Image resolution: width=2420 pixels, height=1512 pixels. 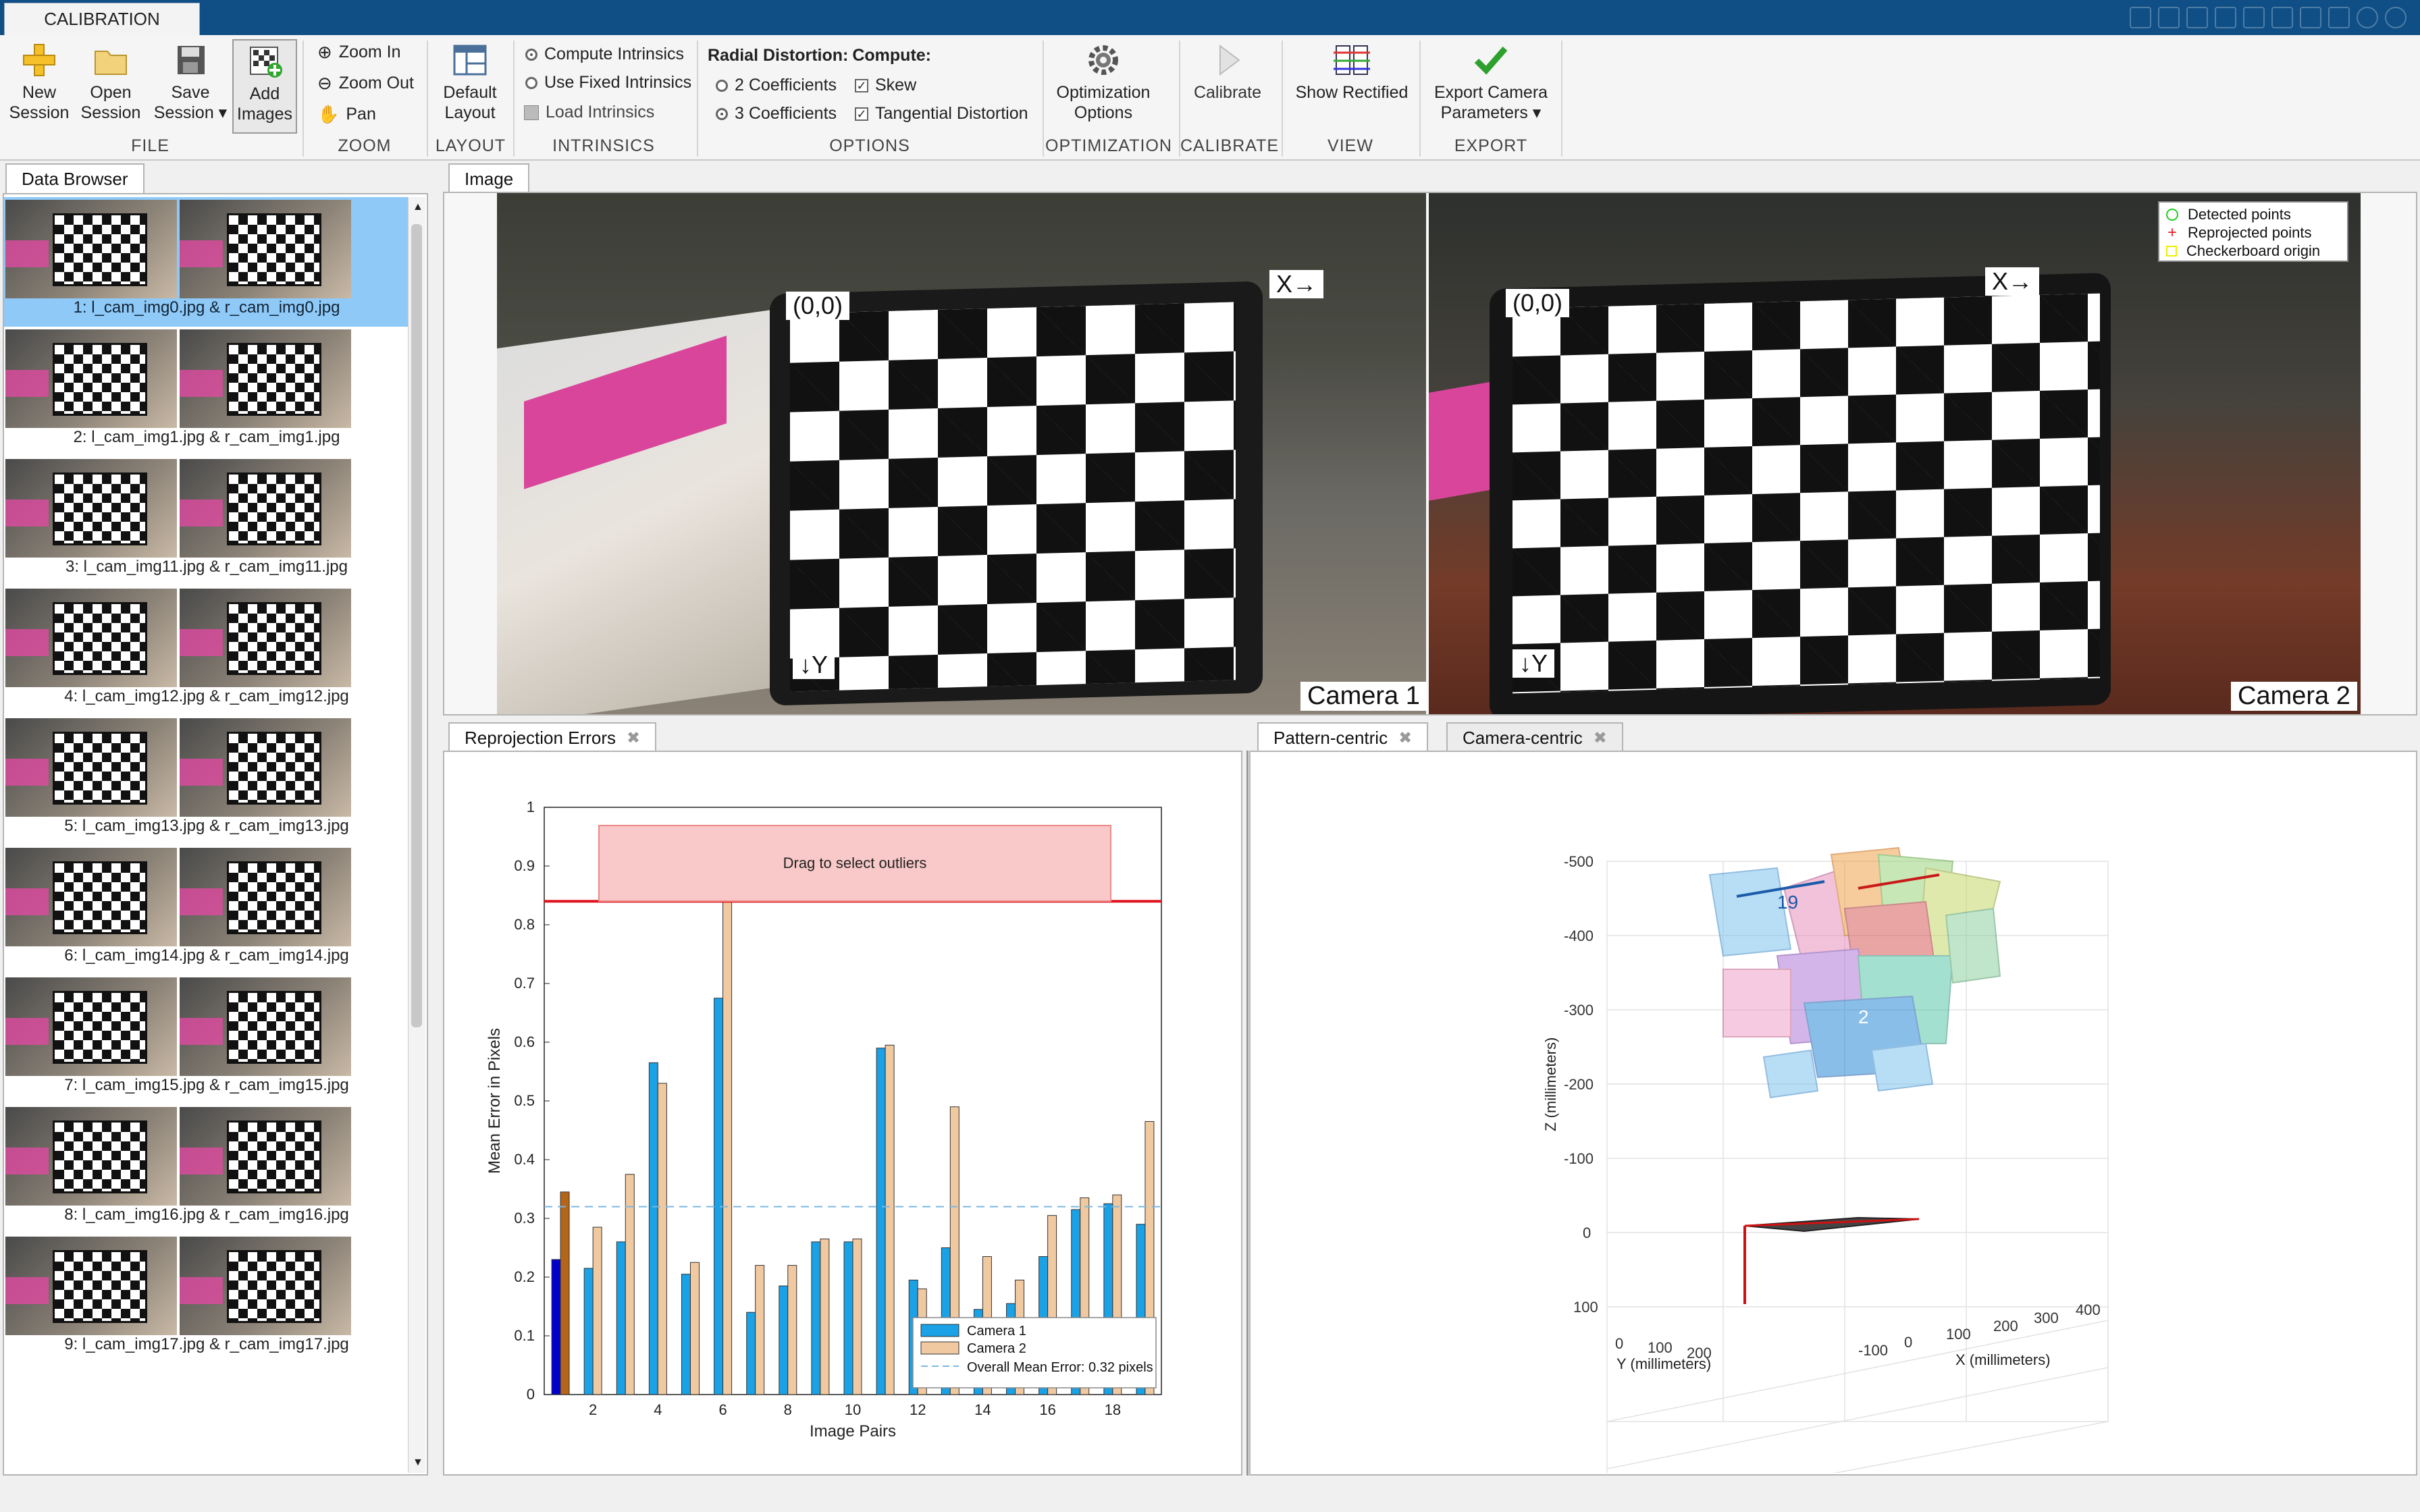 What do you see at coordinates (206, 1039) in the screenshot?
I see `list-item: 7: l_cam_img15.jpg & r_cam_img15.jpg` at bounding box center [206, 1039].